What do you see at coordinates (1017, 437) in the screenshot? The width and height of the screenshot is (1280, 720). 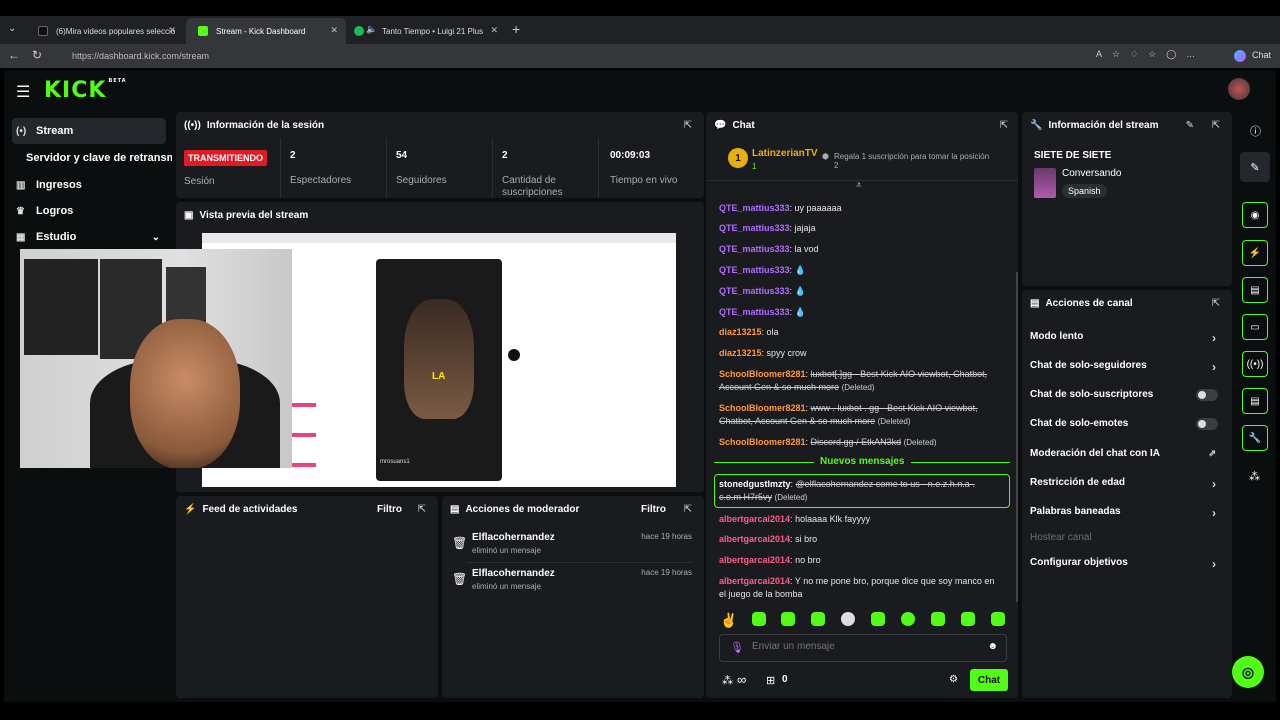 I see `chat-scrollbar` at bounding box center [1017, 437].